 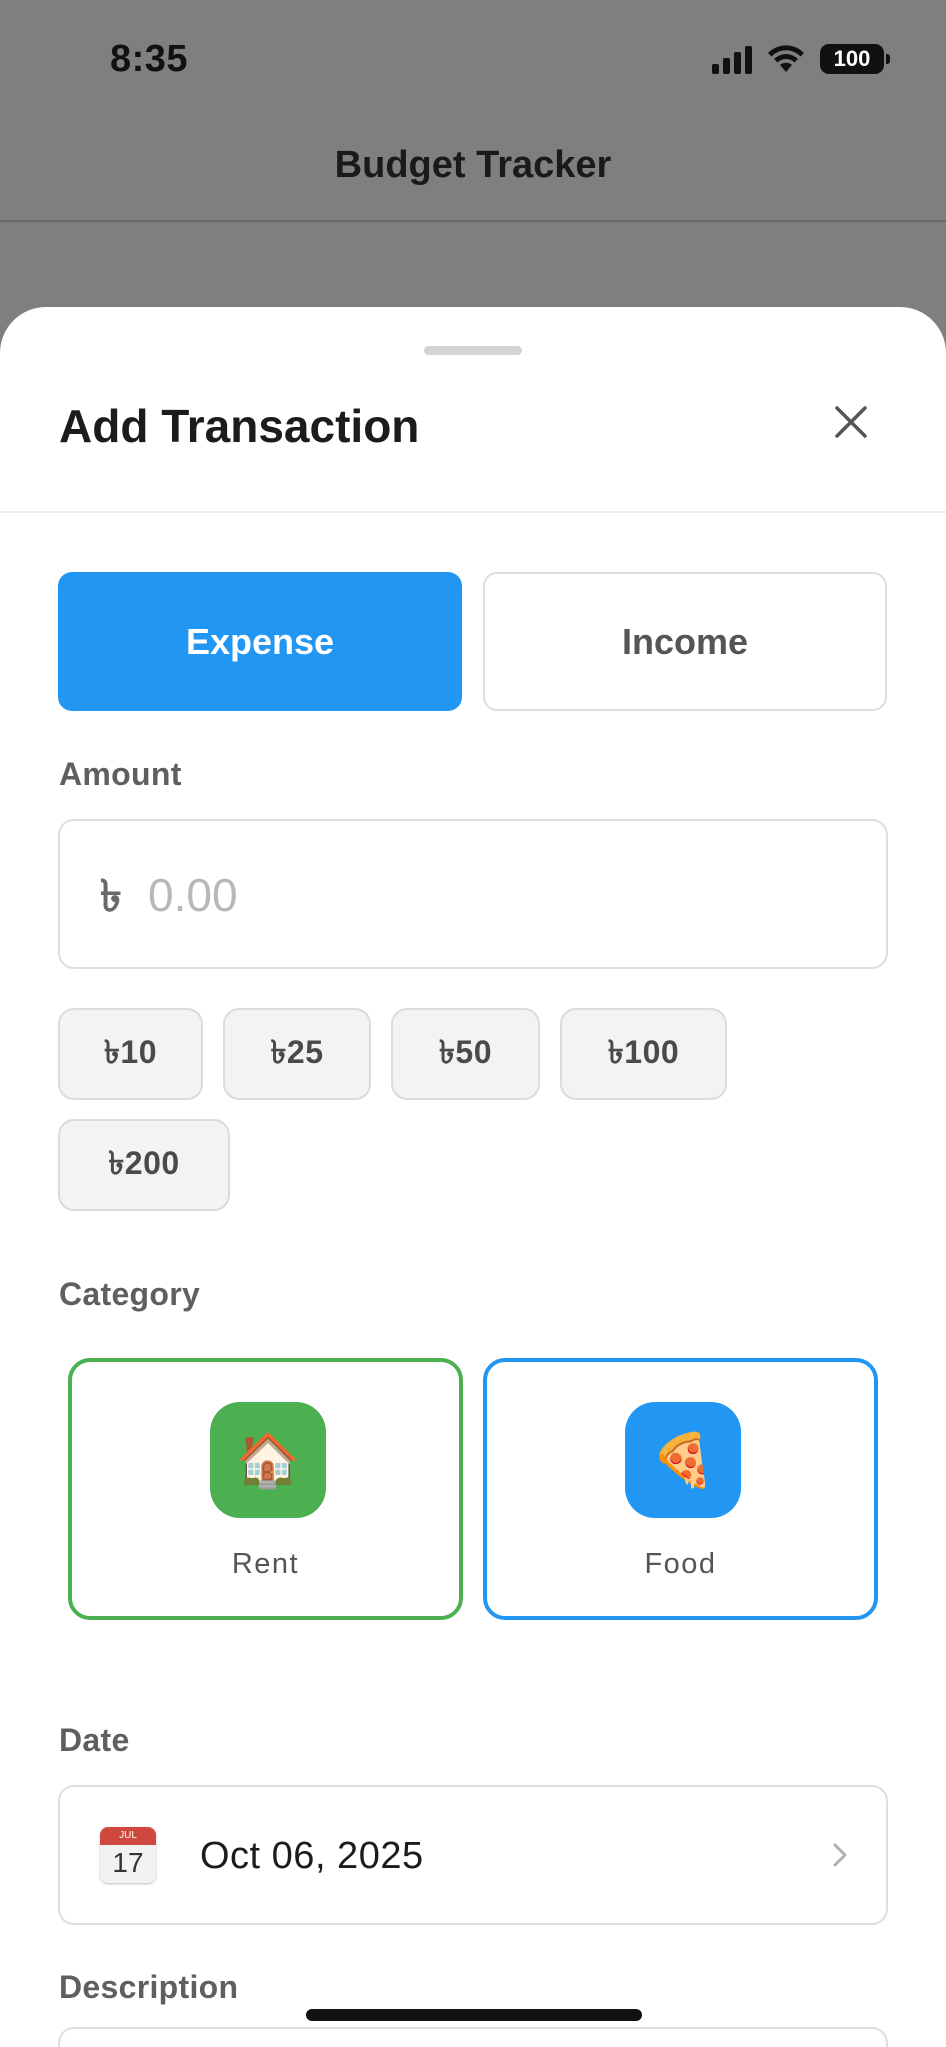 I want to click on quick-amount-chip: ৳50, so click(x=465, y=1054).